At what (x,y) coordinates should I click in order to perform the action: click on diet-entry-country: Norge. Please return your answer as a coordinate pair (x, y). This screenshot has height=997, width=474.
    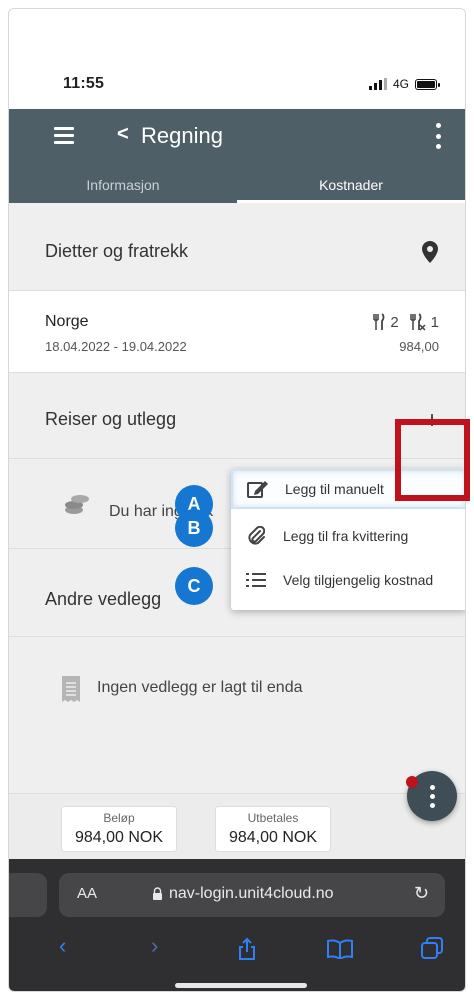
    Looking at the image, I should click on (67, 321).